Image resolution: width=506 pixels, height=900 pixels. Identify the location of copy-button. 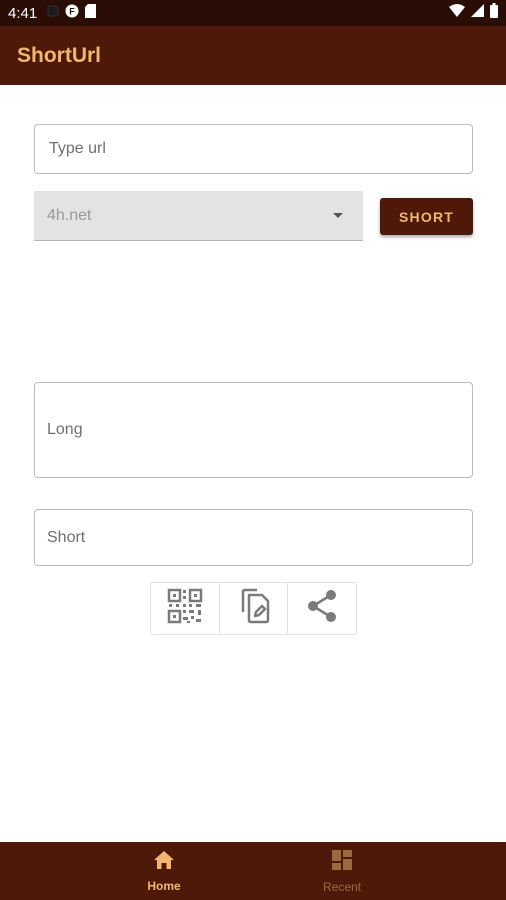
(254, 608).